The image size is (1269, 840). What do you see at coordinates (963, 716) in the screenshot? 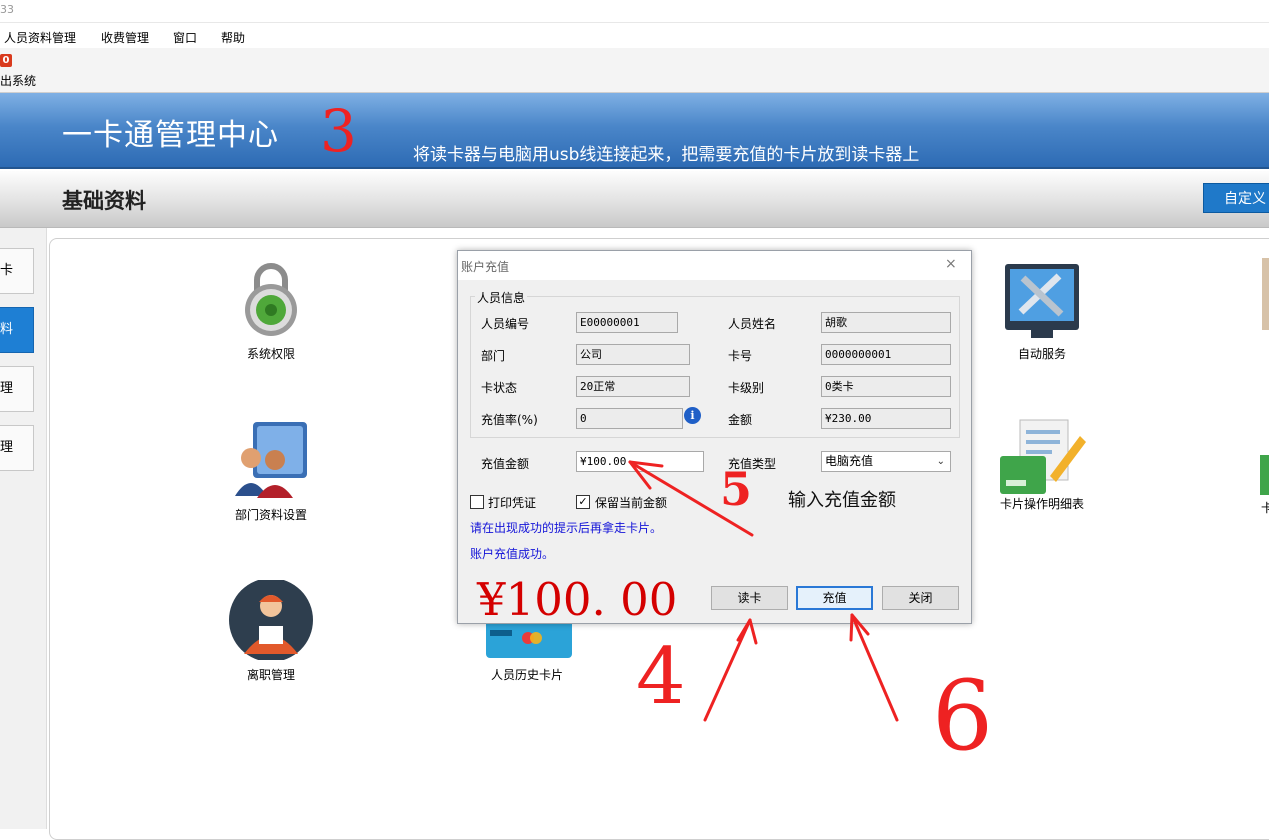
I see `annotation-step-6: 6` at bounding box center [963, 716].